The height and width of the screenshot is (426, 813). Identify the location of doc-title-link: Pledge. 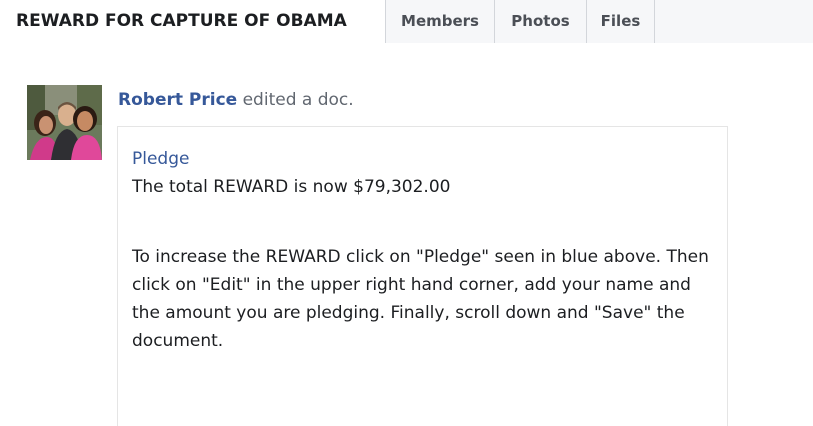
(160, 159).